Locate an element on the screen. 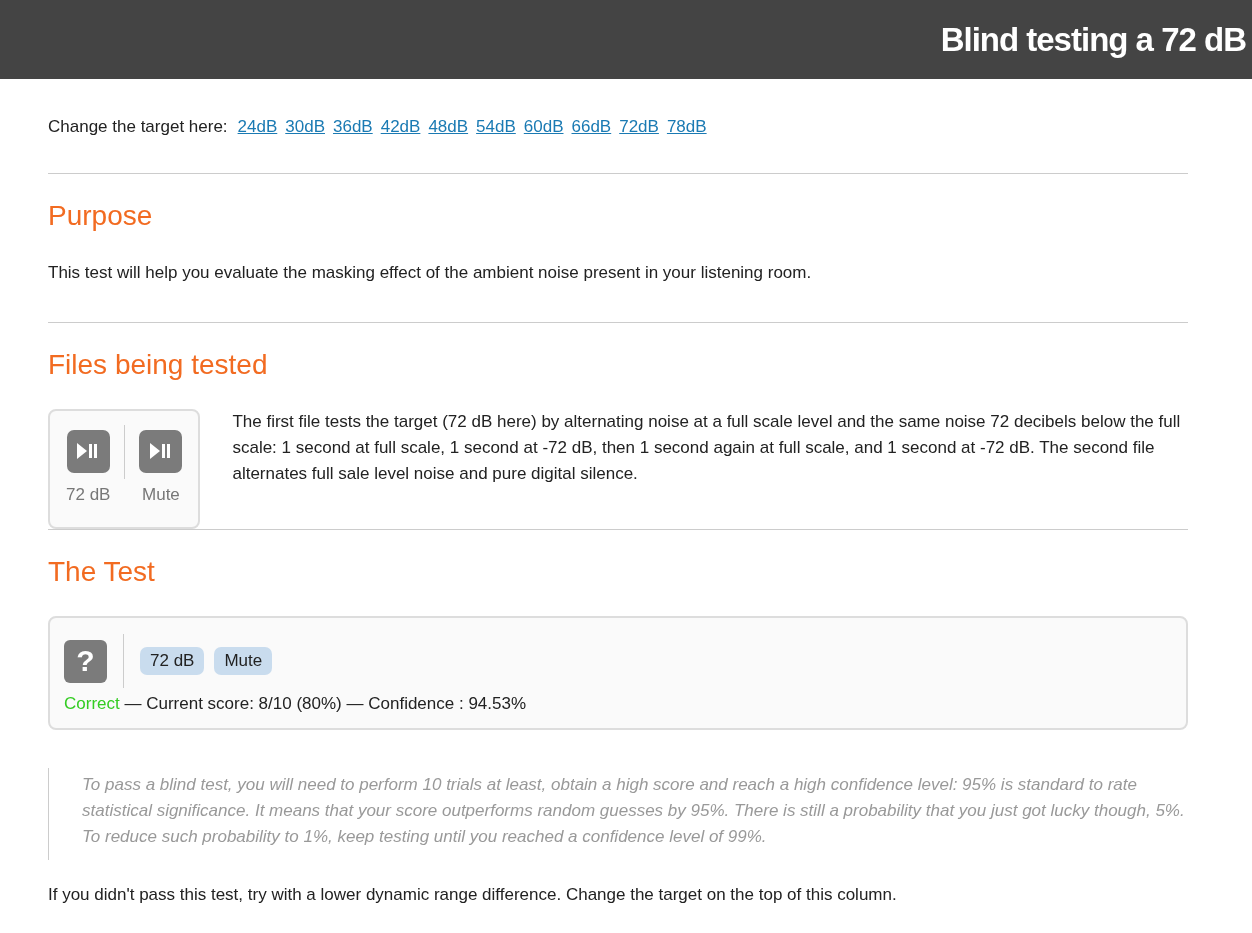 This screenshot has height=933, width=1252. target-link: 30dB is located at coordinates (305, 127).